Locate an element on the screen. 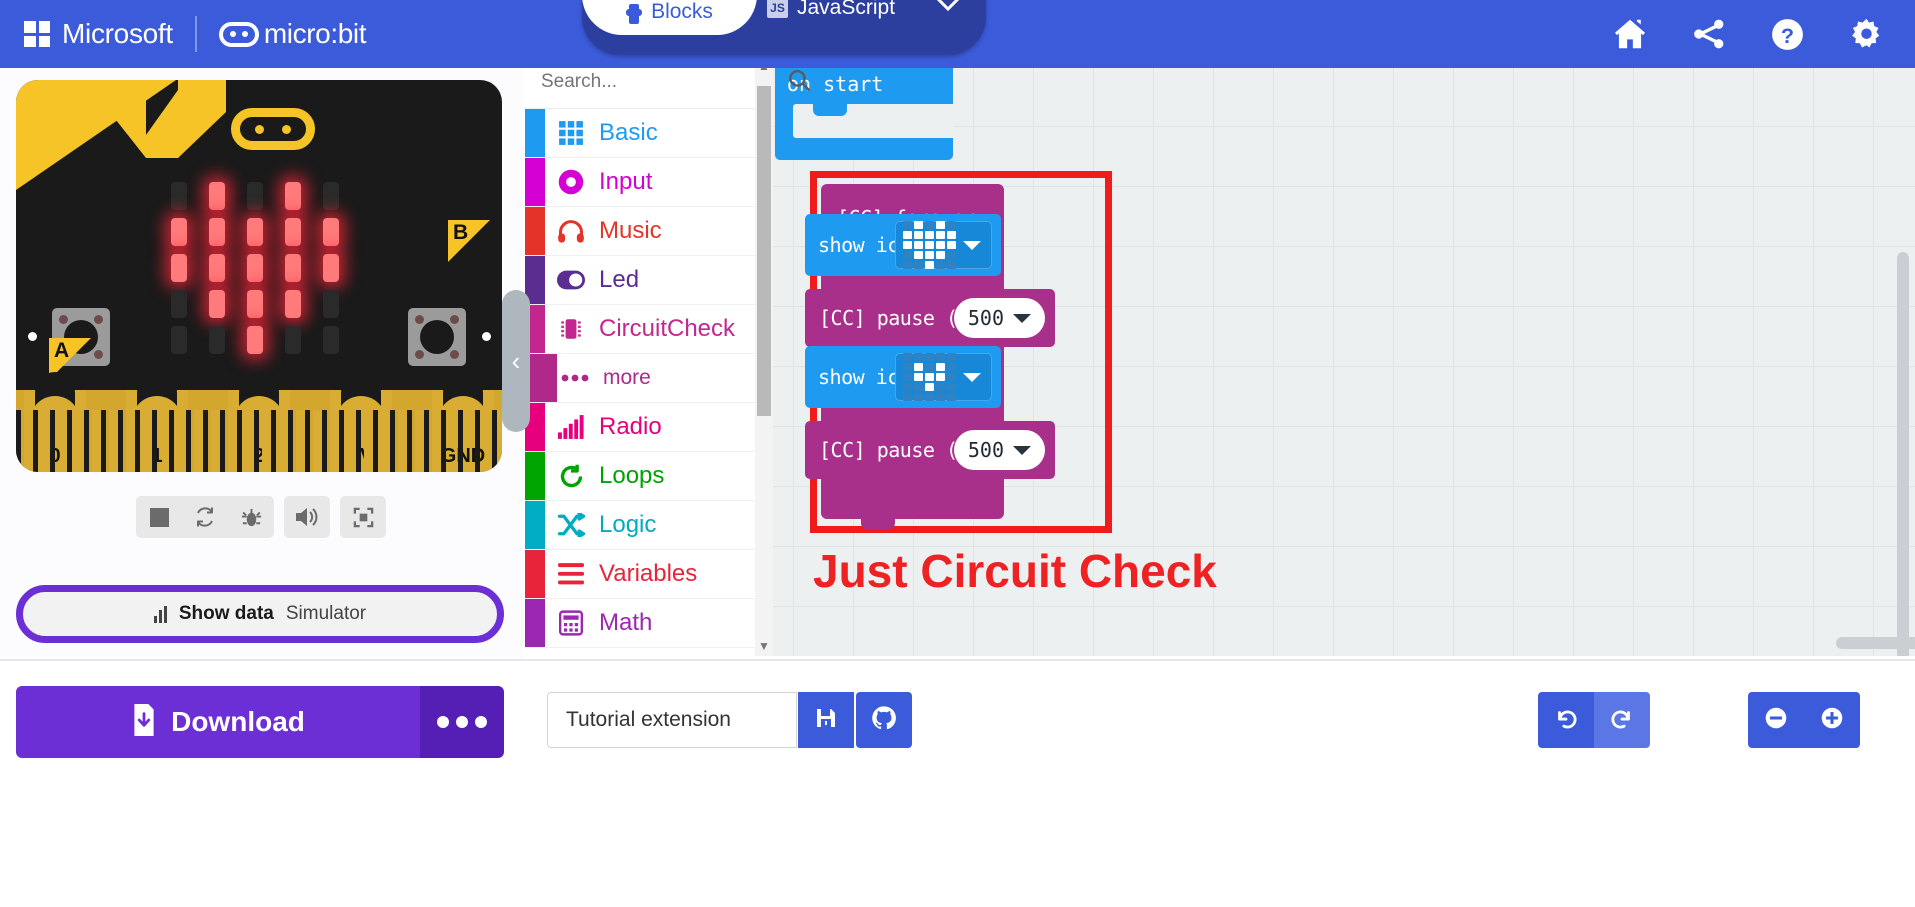 The height and width of the screenshot is (907, 1915). block-show-icon-2: show icon is located at coordinates (903, 377).